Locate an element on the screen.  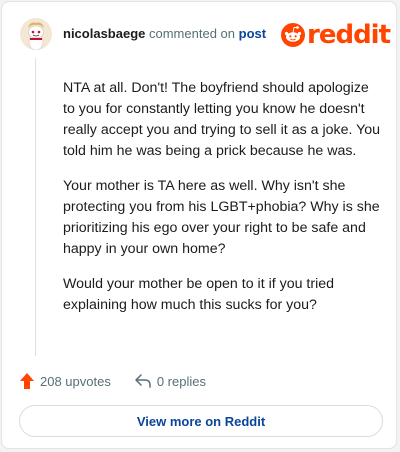
replies-button: 0 replies is located at coordinates (170, 381).